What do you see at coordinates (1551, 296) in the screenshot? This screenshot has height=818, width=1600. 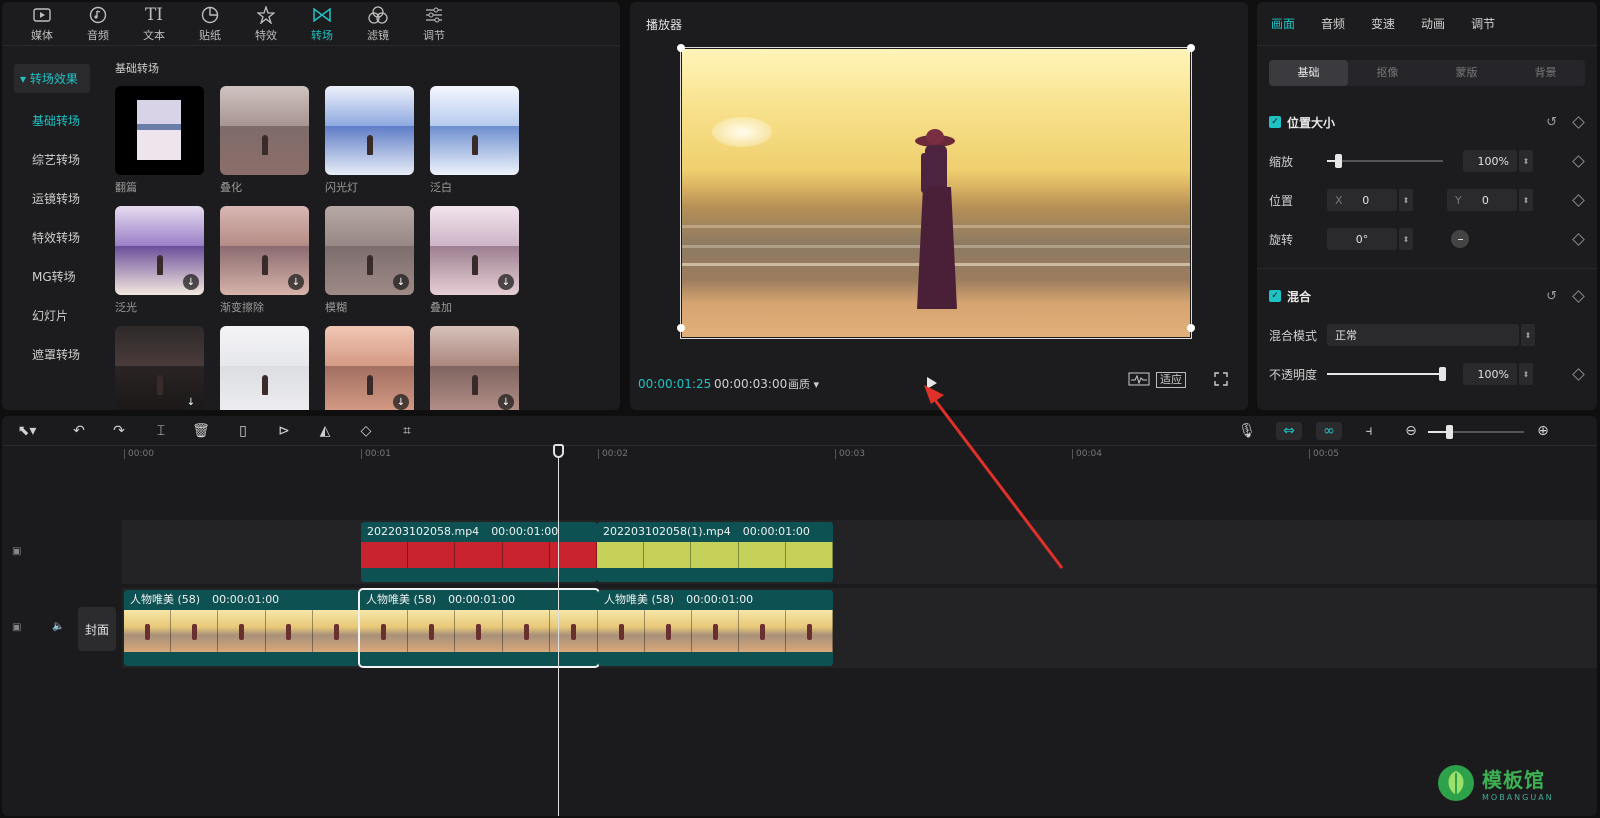 I see `reset-icon: ↺` at bounding box center [1551, 296].